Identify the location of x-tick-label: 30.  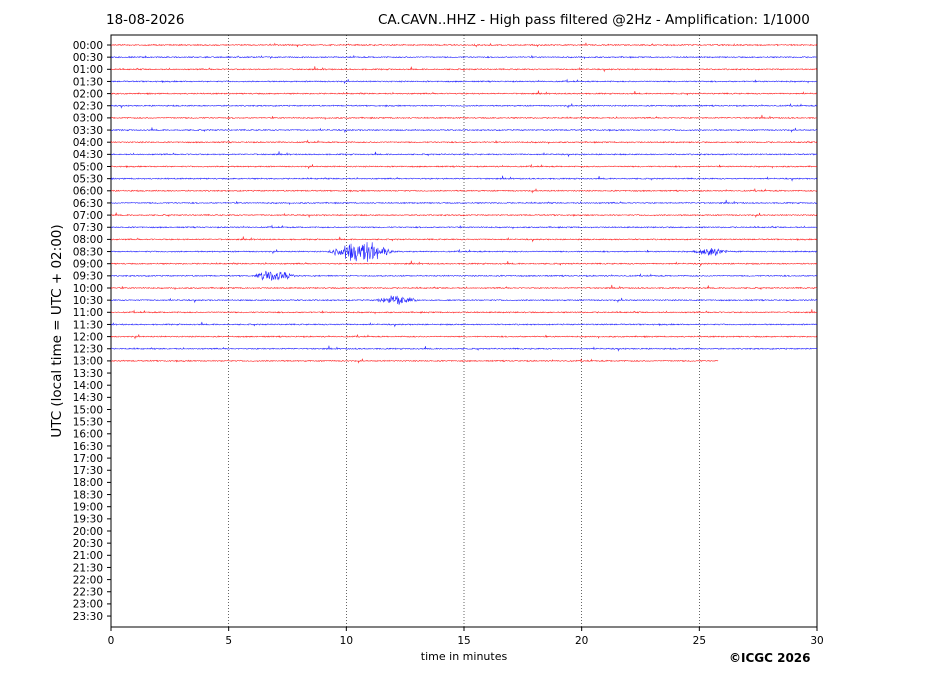
(816, 641).